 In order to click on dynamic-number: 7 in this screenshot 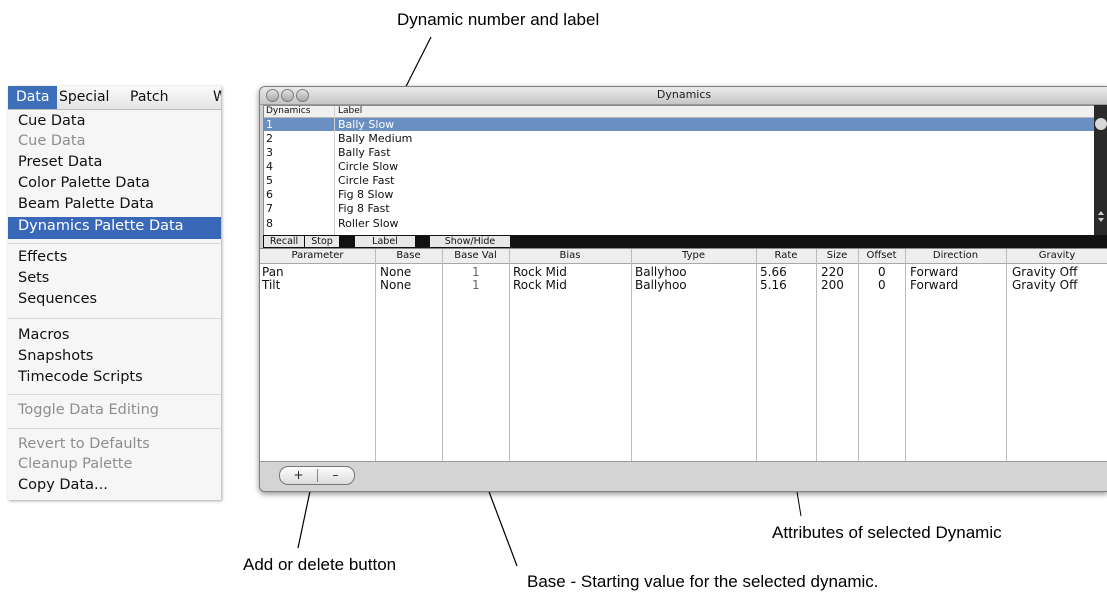, I will do `click(269, 208)`.